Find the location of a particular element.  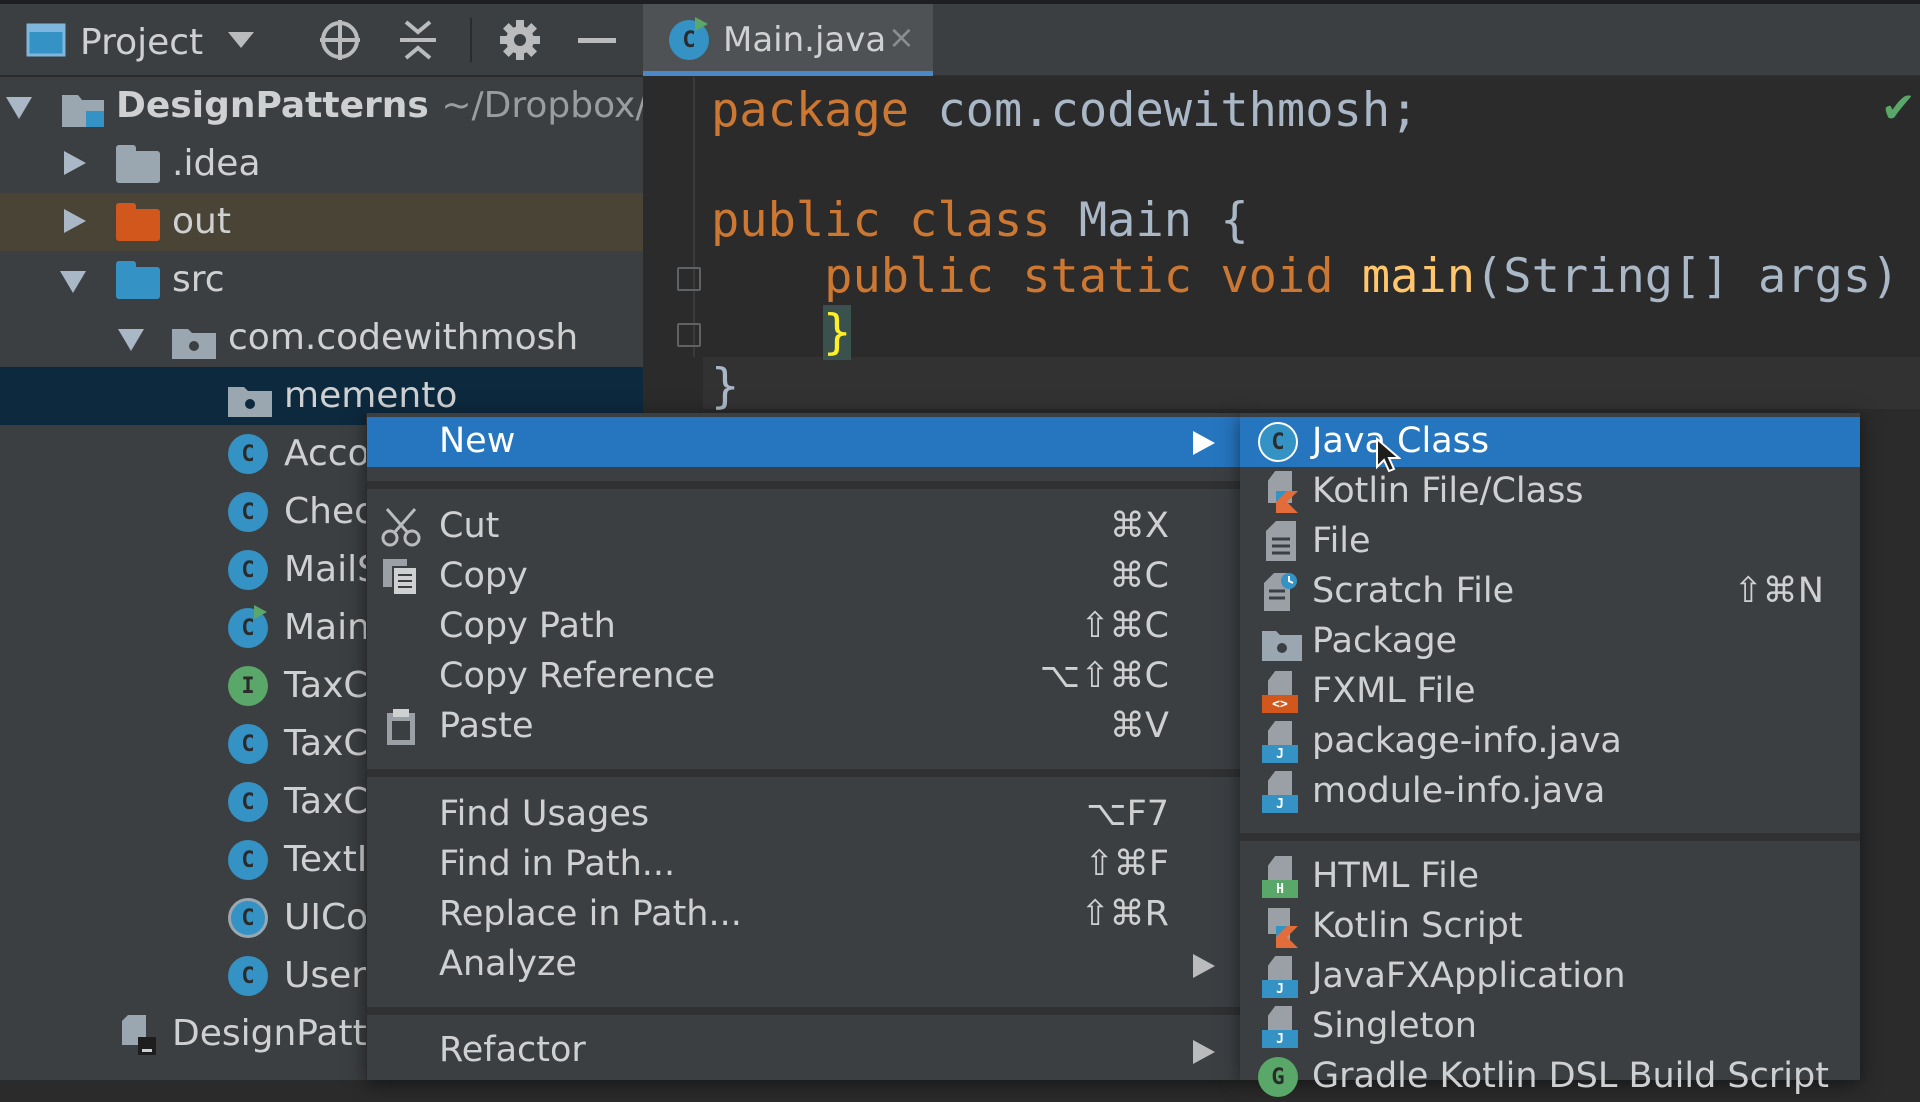

chevron-down-icon is located at coordinates (241, 40).